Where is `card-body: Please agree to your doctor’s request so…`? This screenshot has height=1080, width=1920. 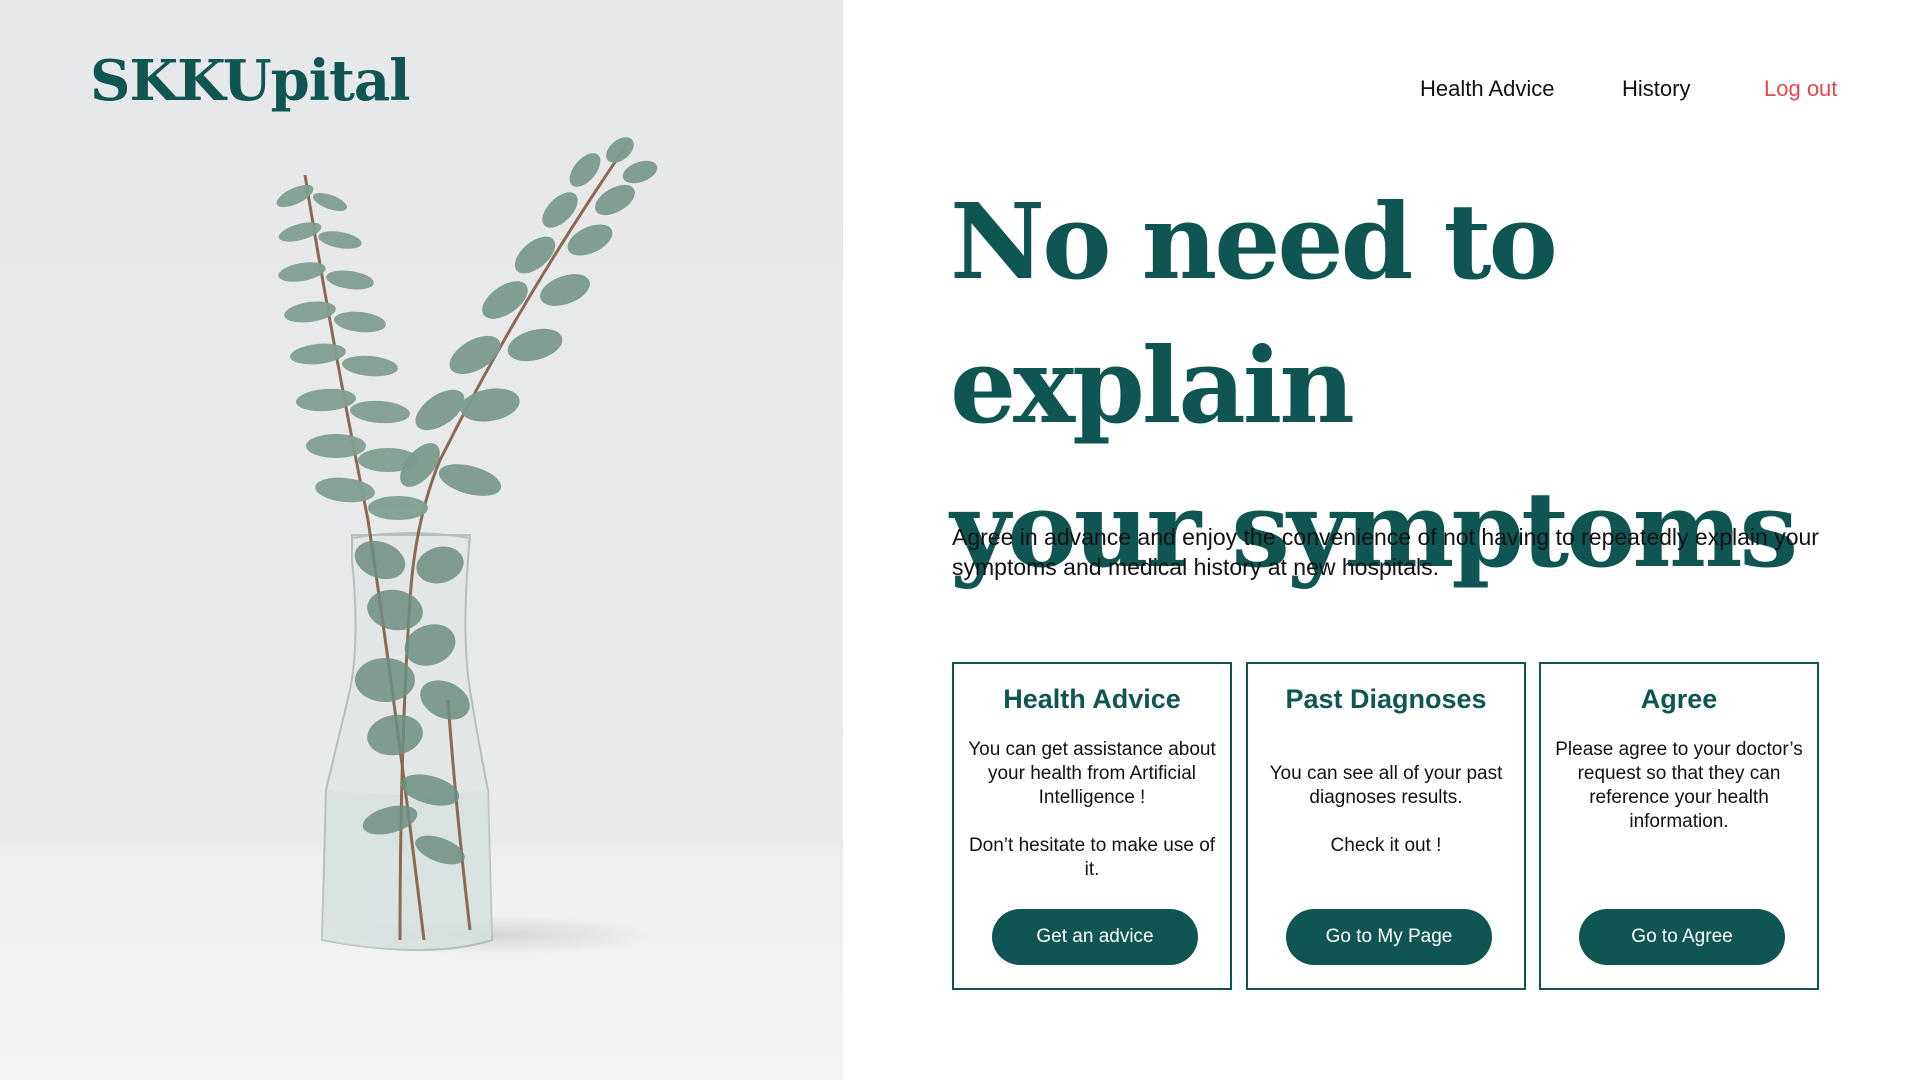 card-body: Please agree to your doctor’s request so… is located at coordinates (1679, 786).